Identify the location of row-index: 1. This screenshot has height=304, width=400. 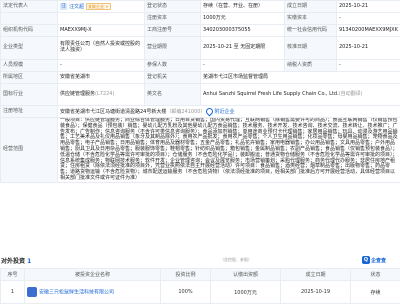
(13, 292).